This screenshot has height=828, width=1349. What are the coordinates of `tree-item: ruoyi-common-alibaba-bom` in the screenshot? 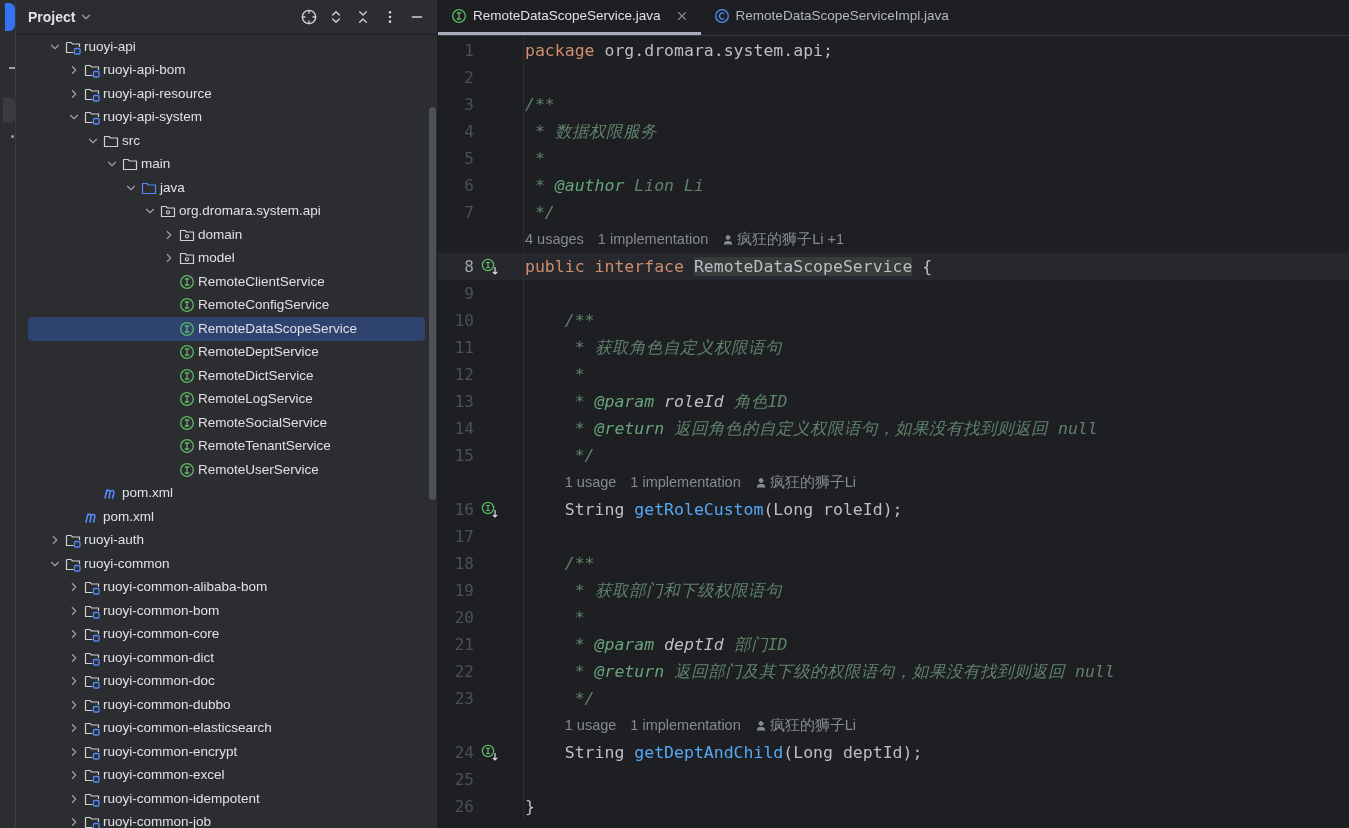 It's located at (226, 587).